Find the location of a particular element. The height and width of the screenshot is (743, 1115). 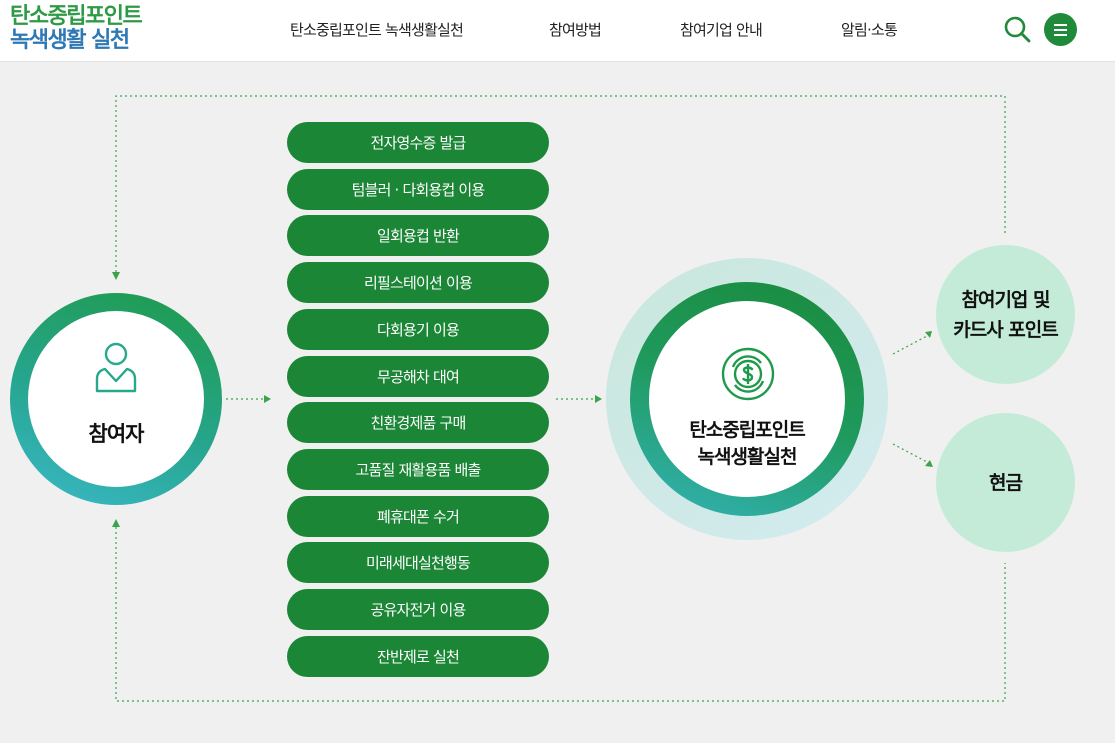

activity-phone-collection: 폐휴대폰 수거 is located at coordinates (418, 516).